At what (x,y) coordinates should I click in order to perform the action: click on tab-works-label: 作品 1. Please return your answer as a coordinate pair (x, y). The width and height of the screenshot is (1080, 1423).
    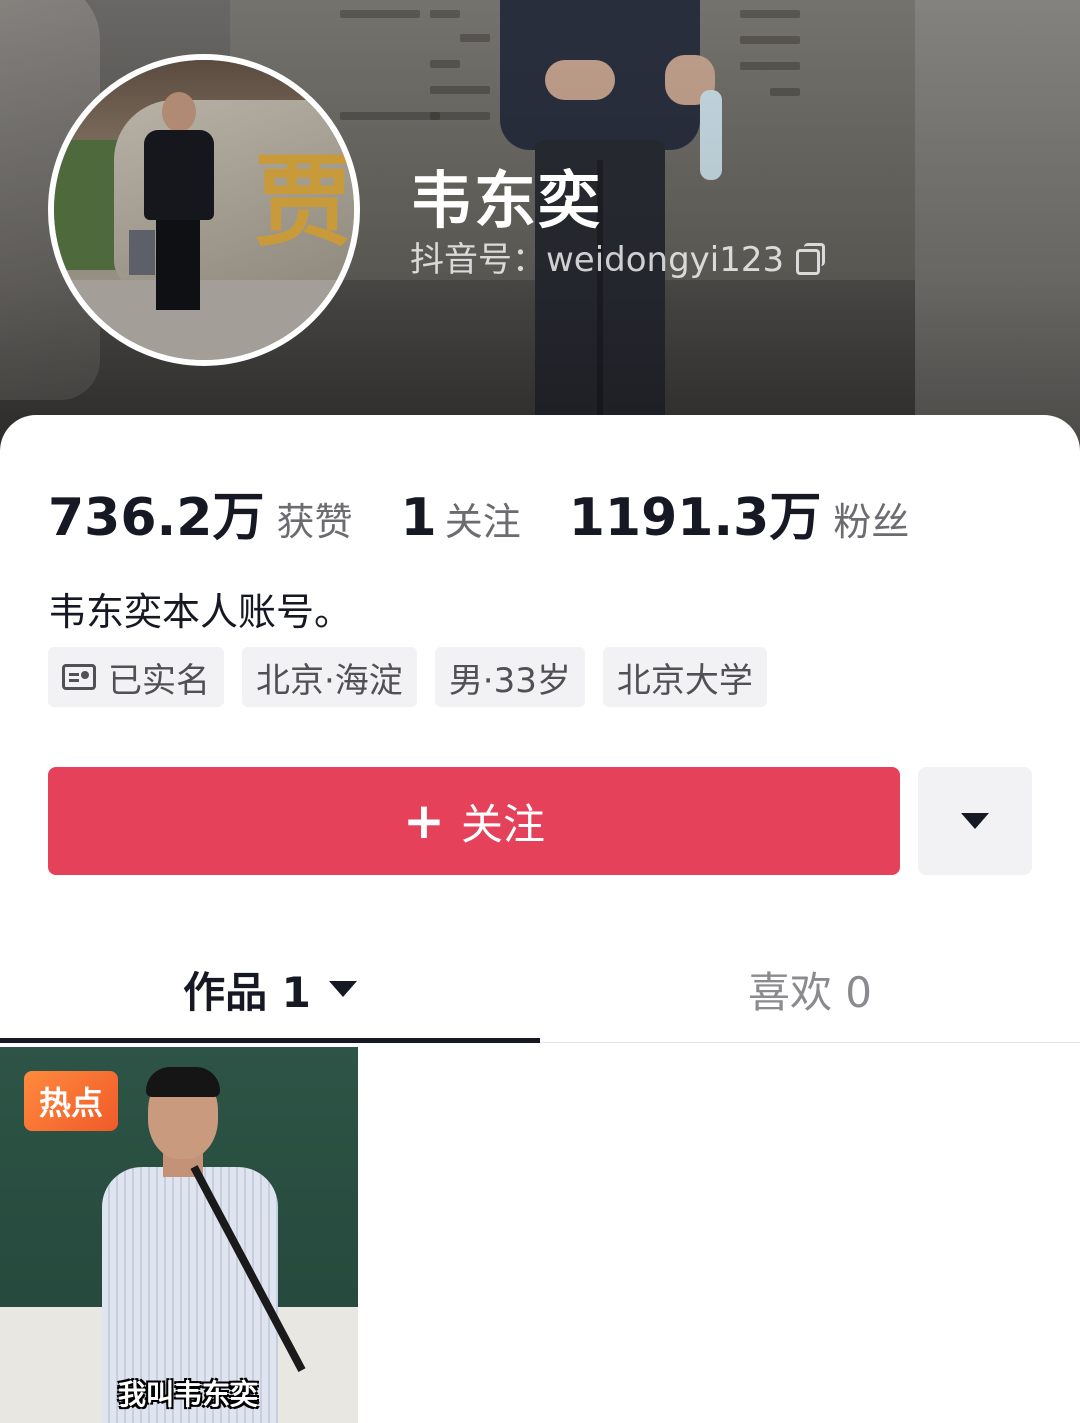
    Looking at the image, I should click on (247, 992).